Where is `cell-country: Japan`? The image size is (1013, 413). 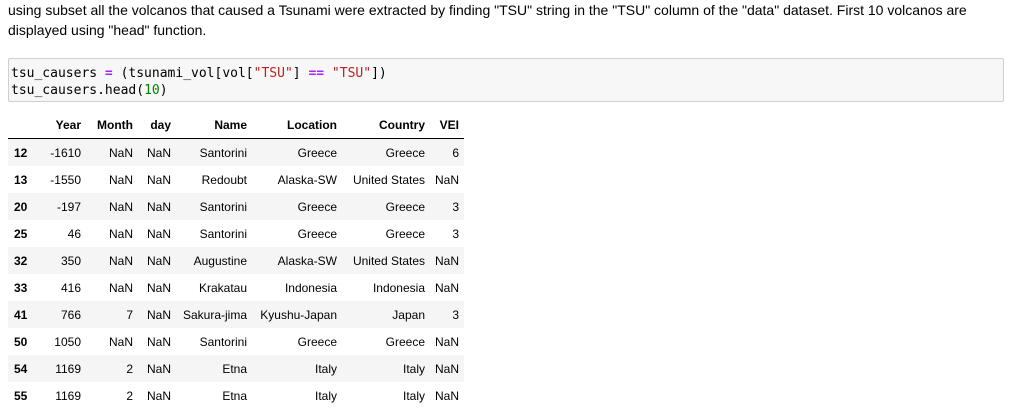
cell-country: Japan is located at coordinates (408, 314).